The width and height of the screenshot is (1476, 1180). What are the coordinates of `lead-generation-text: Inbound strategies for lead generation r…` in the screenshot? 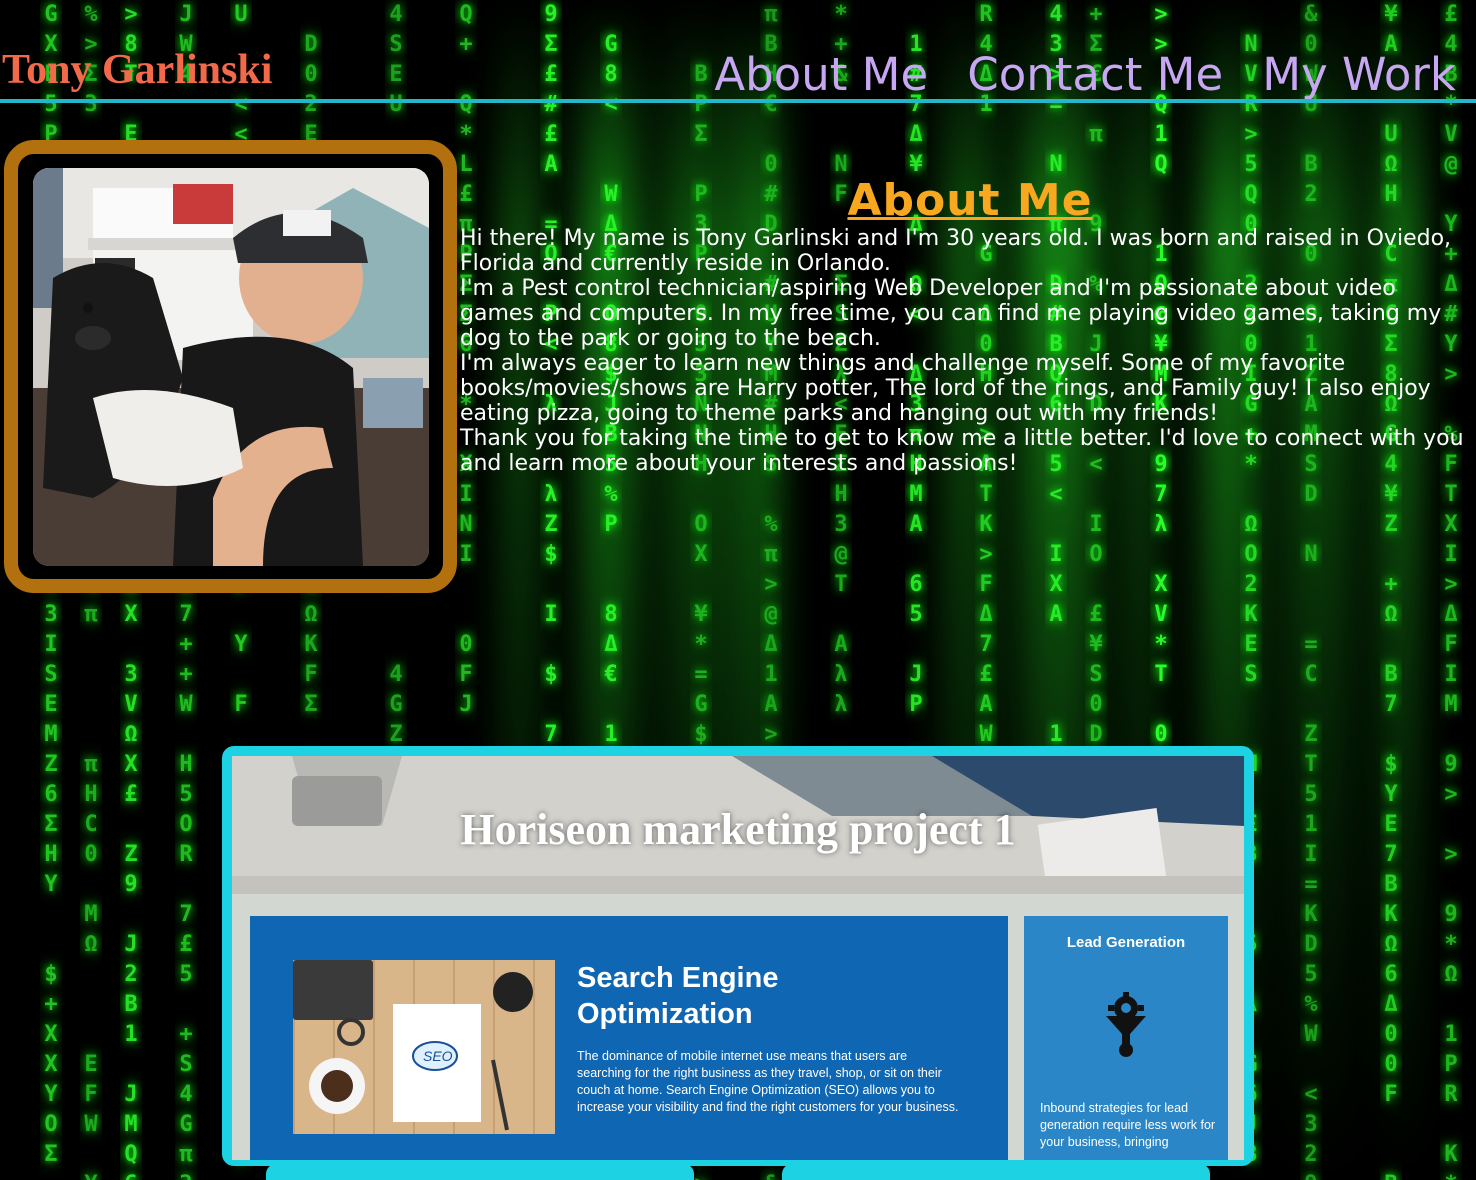 It's located at (1128, 1125).